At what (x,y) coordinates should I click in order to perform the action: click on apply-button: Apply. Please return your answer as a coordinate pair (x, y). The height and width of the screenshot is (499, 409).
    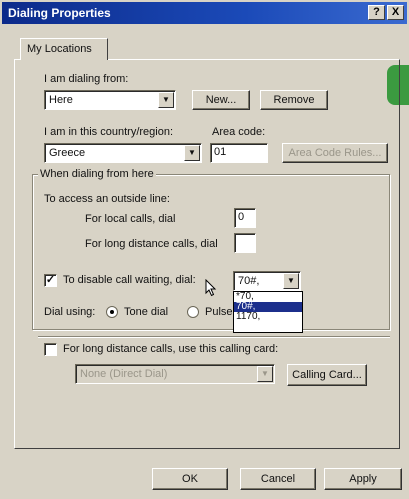
    Looking at the image, I should click on (363, 479).